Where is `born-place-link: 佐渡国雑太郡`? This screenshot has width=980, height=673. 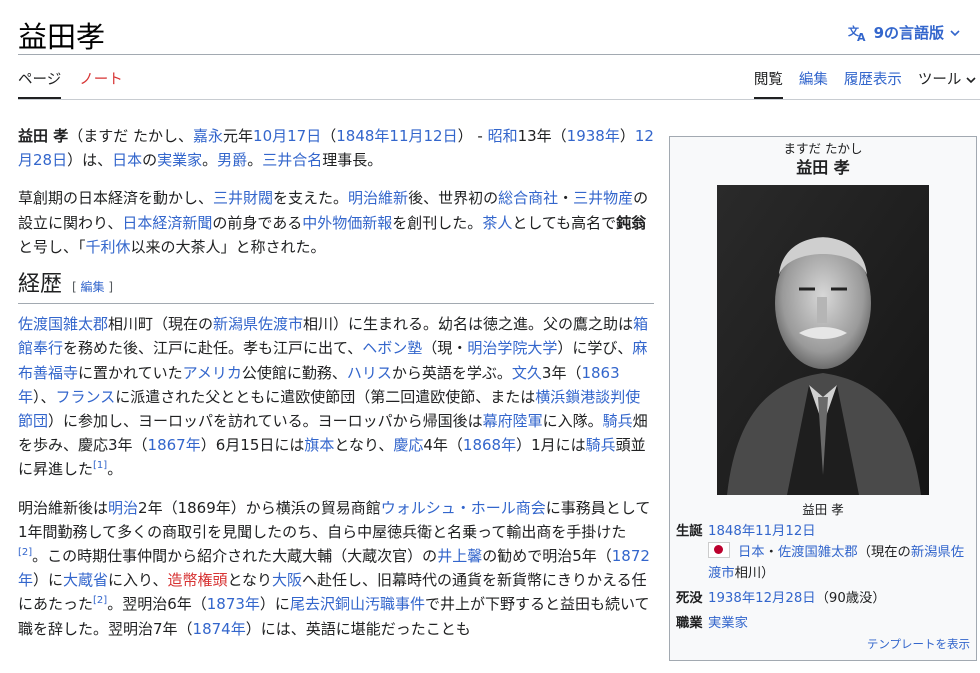
born-place-link: 佐渡国雑太郡 is located at coordinates (818, 552).